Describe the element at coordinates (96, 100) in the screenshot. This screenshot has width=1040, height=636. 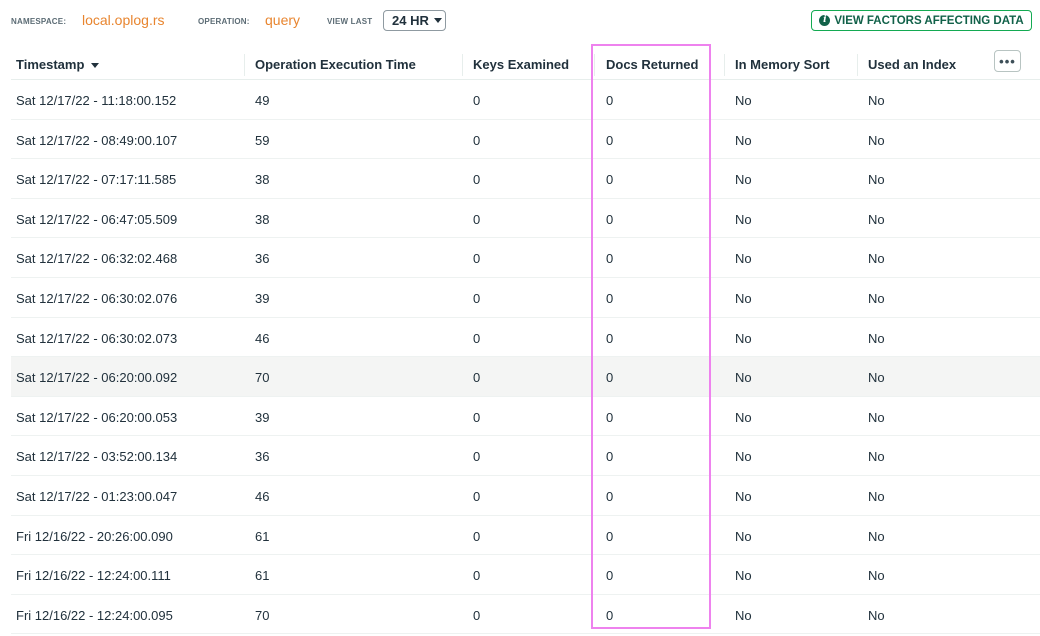
I see `cell-timestamp: Sat 12/17/22 - 11:18:00.152` at that location.